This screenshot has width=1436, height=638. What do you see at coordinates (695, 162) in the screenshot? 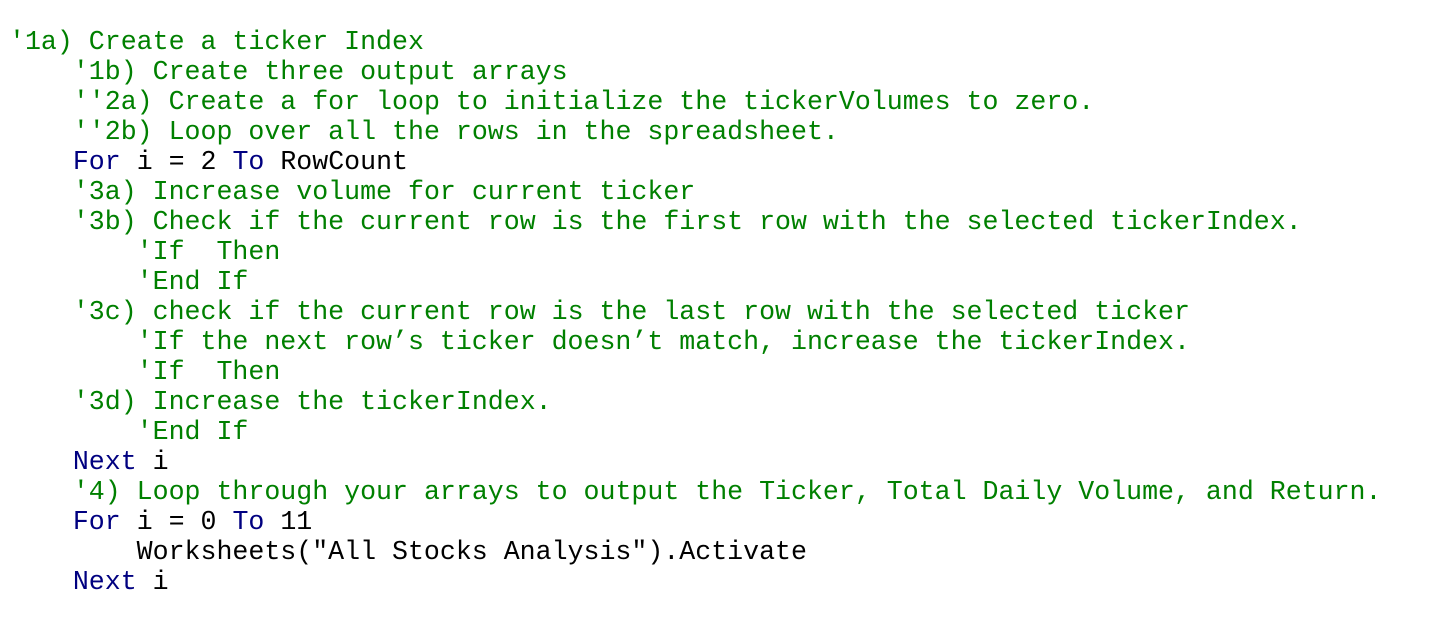
I see `code-line: For i = 2 To RowCount` at bounding box center [695, 162].